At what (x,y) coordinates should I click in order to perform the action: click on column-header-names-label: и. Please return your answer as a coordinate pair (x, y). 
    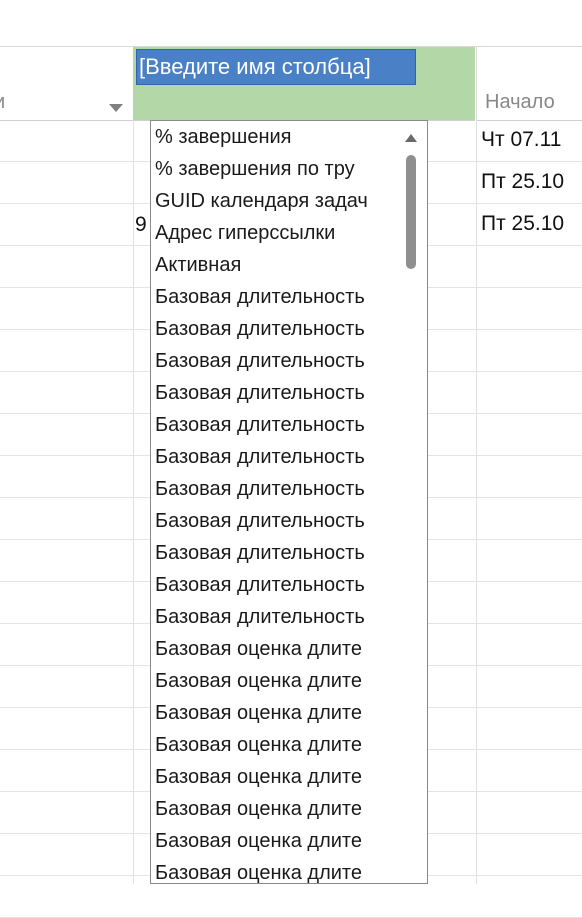
    Looking at the image, I should click on (2, 102).